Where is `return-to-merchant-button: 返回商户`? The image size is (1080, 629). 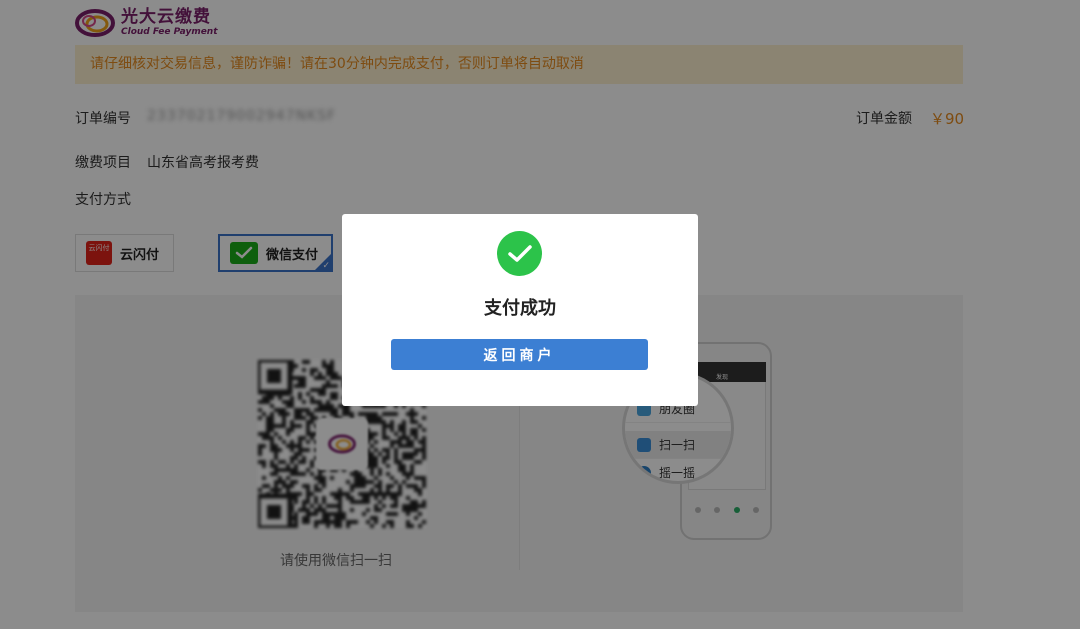
return-to-merchant-button: 返回商户 is located at coordinates (519, 354).